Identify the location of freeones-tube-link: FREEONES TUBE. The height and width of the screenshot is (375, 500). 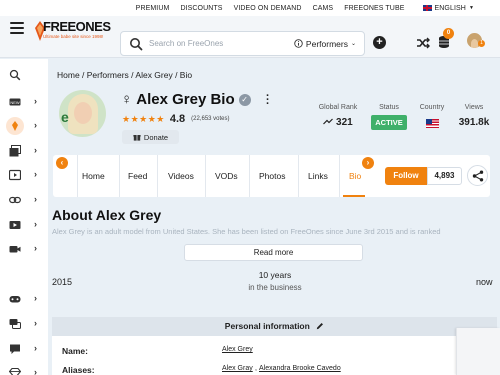
(374, 8).